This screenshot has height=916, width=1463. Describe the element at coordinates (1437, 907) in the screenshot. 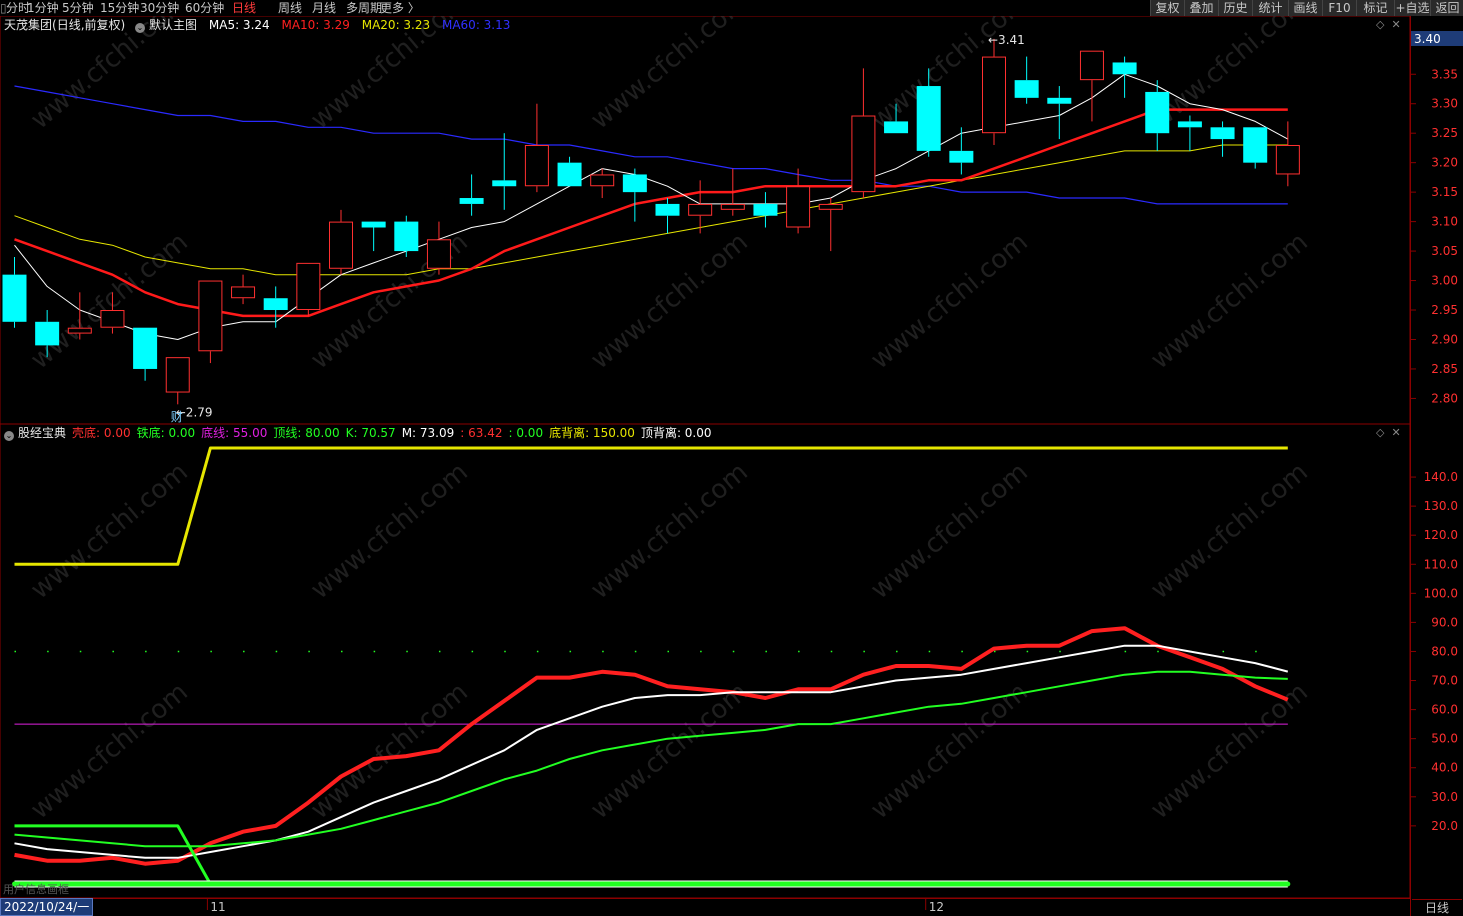

I see `period-indicator: 日线` at that location.